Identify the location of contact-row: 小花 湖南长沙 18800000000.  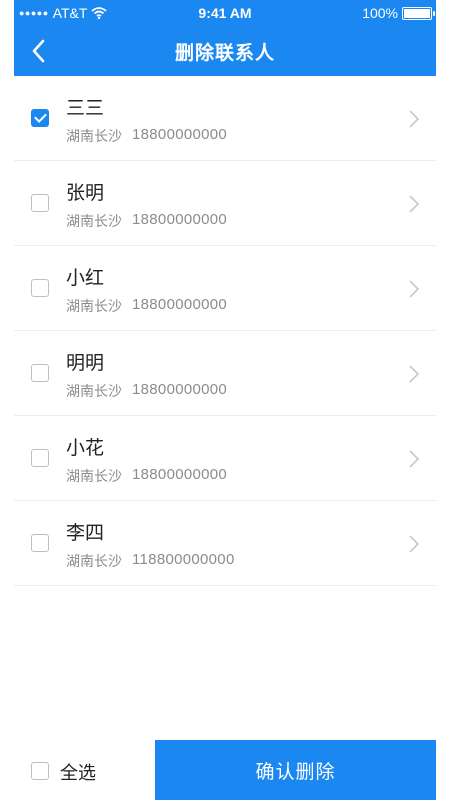
(225, 458).